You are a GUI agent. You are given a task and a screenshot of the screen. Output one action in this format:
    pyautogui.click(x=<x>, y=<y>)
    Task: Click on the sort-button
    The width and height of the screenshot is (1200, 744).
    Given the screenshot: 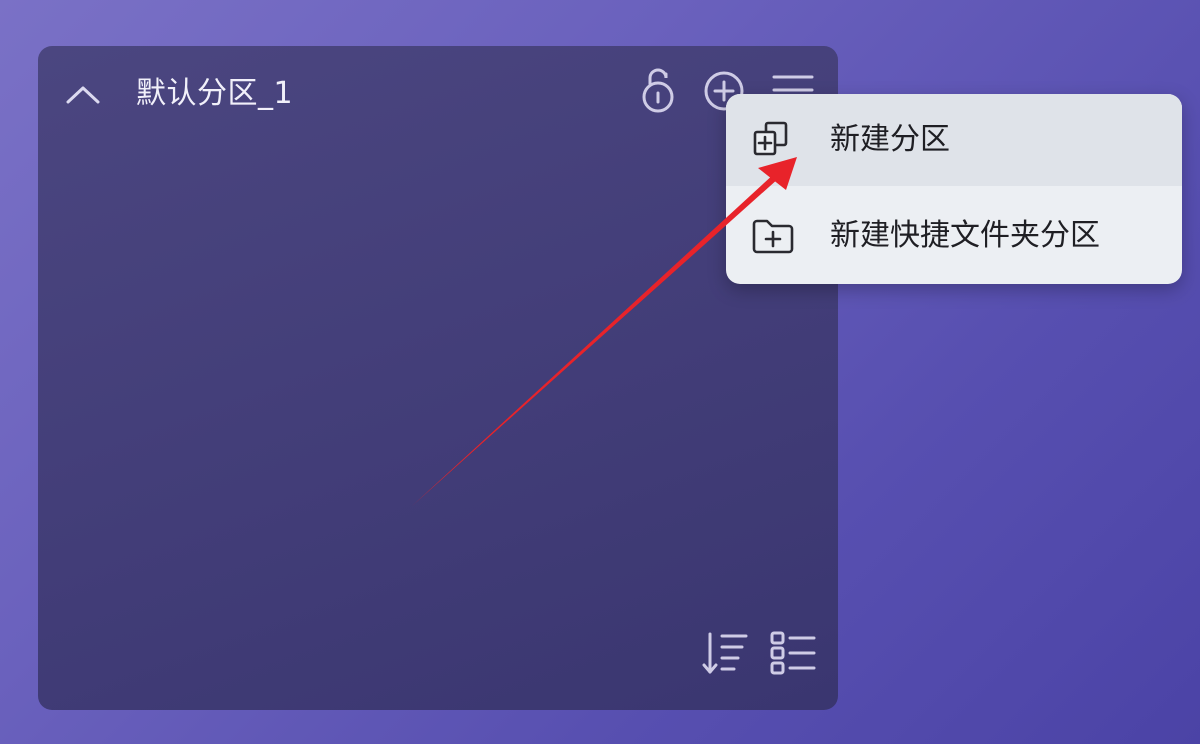 What is the action you would take?
    pyautogui.click(x=725, y=654)
    